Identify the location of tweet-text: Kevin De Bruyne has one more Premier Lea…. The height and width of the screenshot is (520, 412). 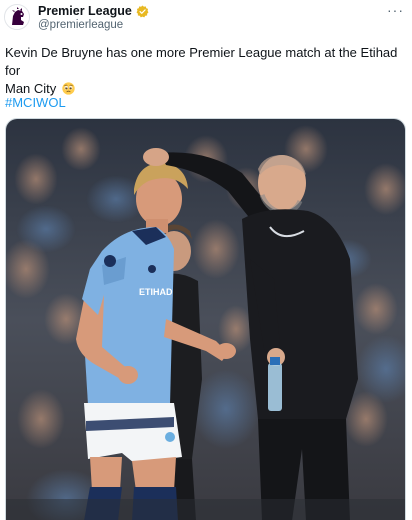
(205, 71).